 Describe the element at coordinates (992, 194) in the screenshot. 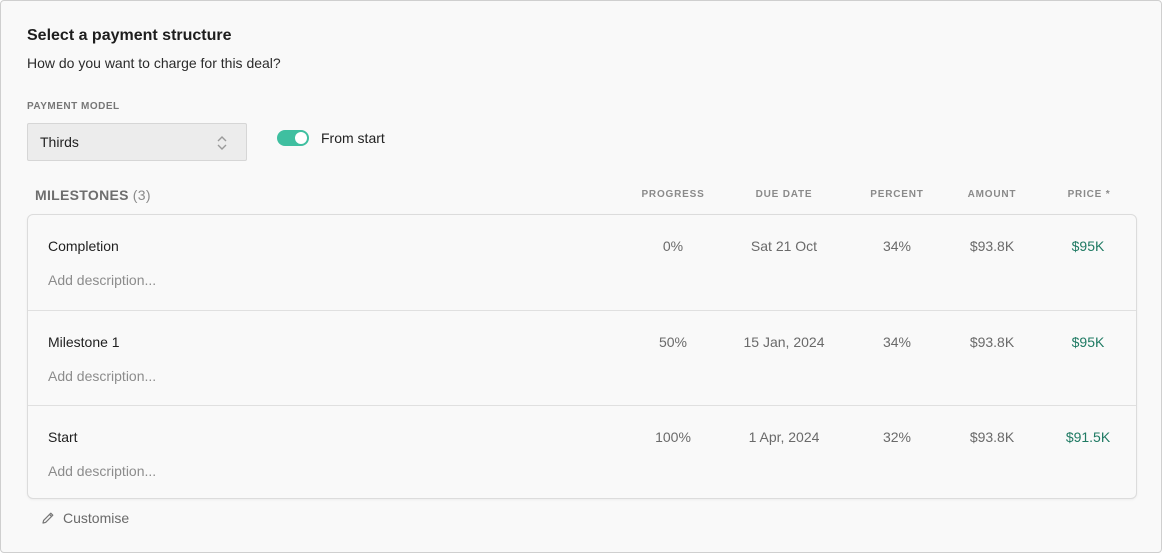

I see `column-header-amount: AMOUNT` at that location.